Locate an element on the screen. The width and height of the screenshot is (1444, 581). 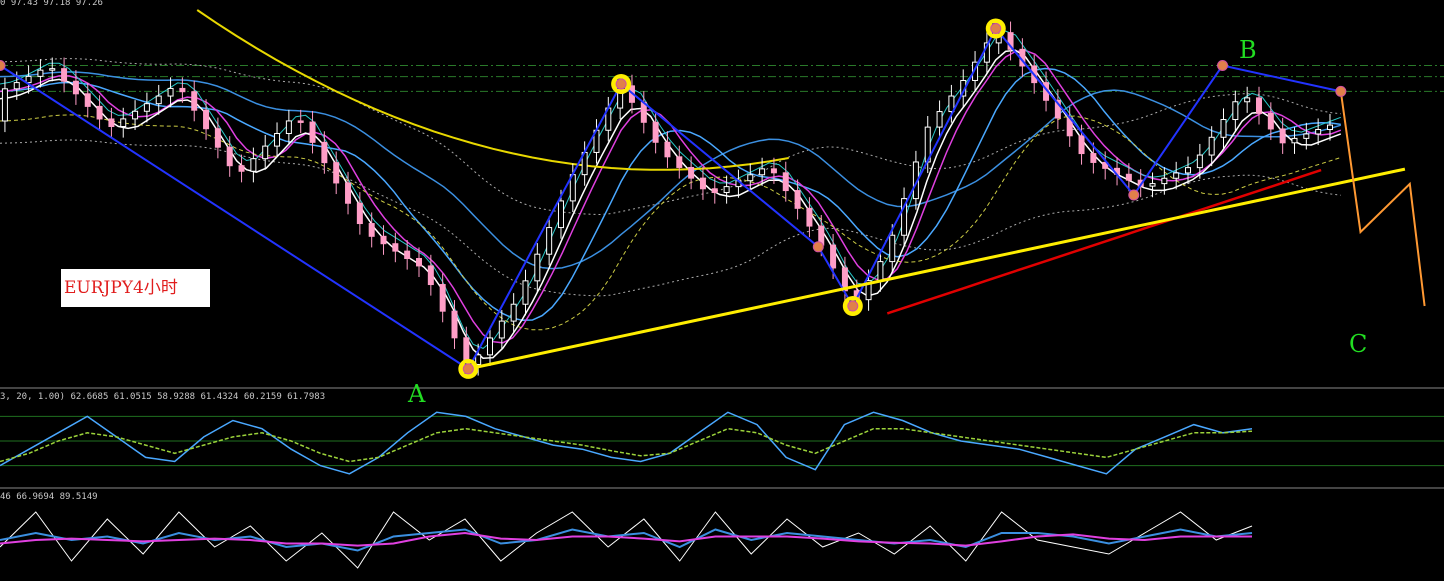
main-readout: 0 97.43 97.18 97.26 is located at coordinates (51, 4).